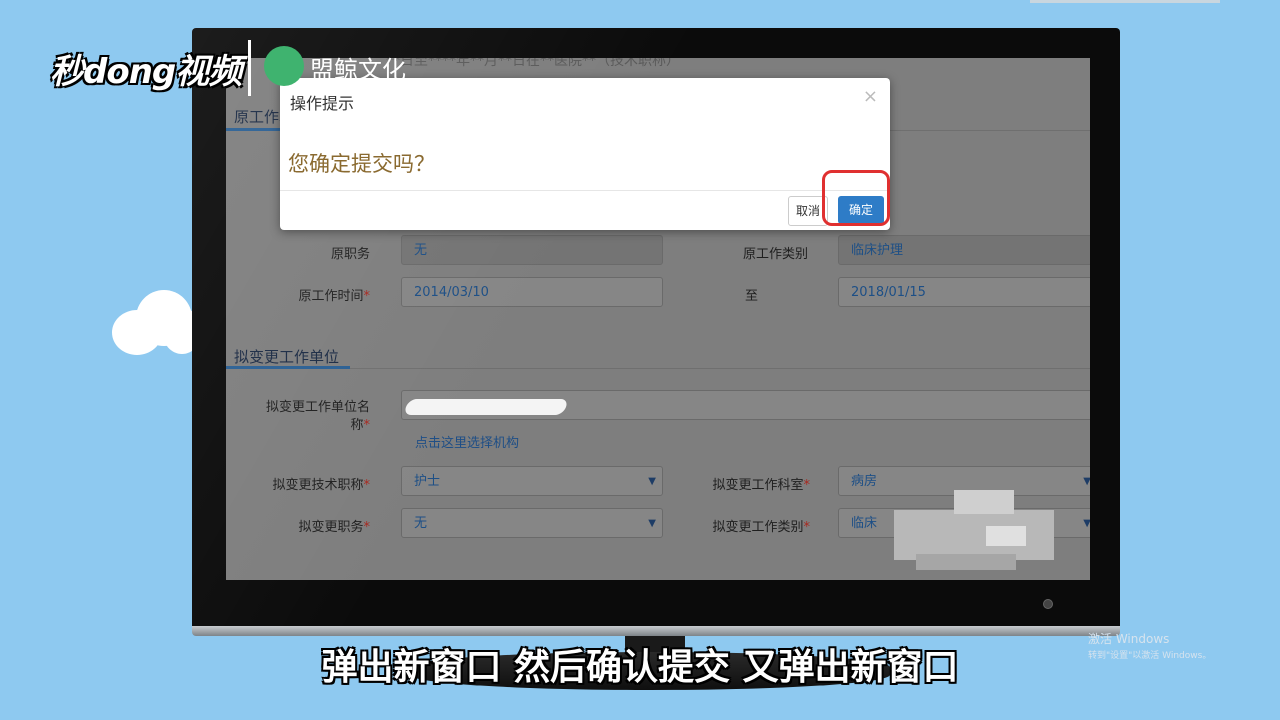 Image resolution: width=1280 pixels, height=720 pixels. I want to click on new-dept-label: 拟变更工作科室*, so click(761, 485).